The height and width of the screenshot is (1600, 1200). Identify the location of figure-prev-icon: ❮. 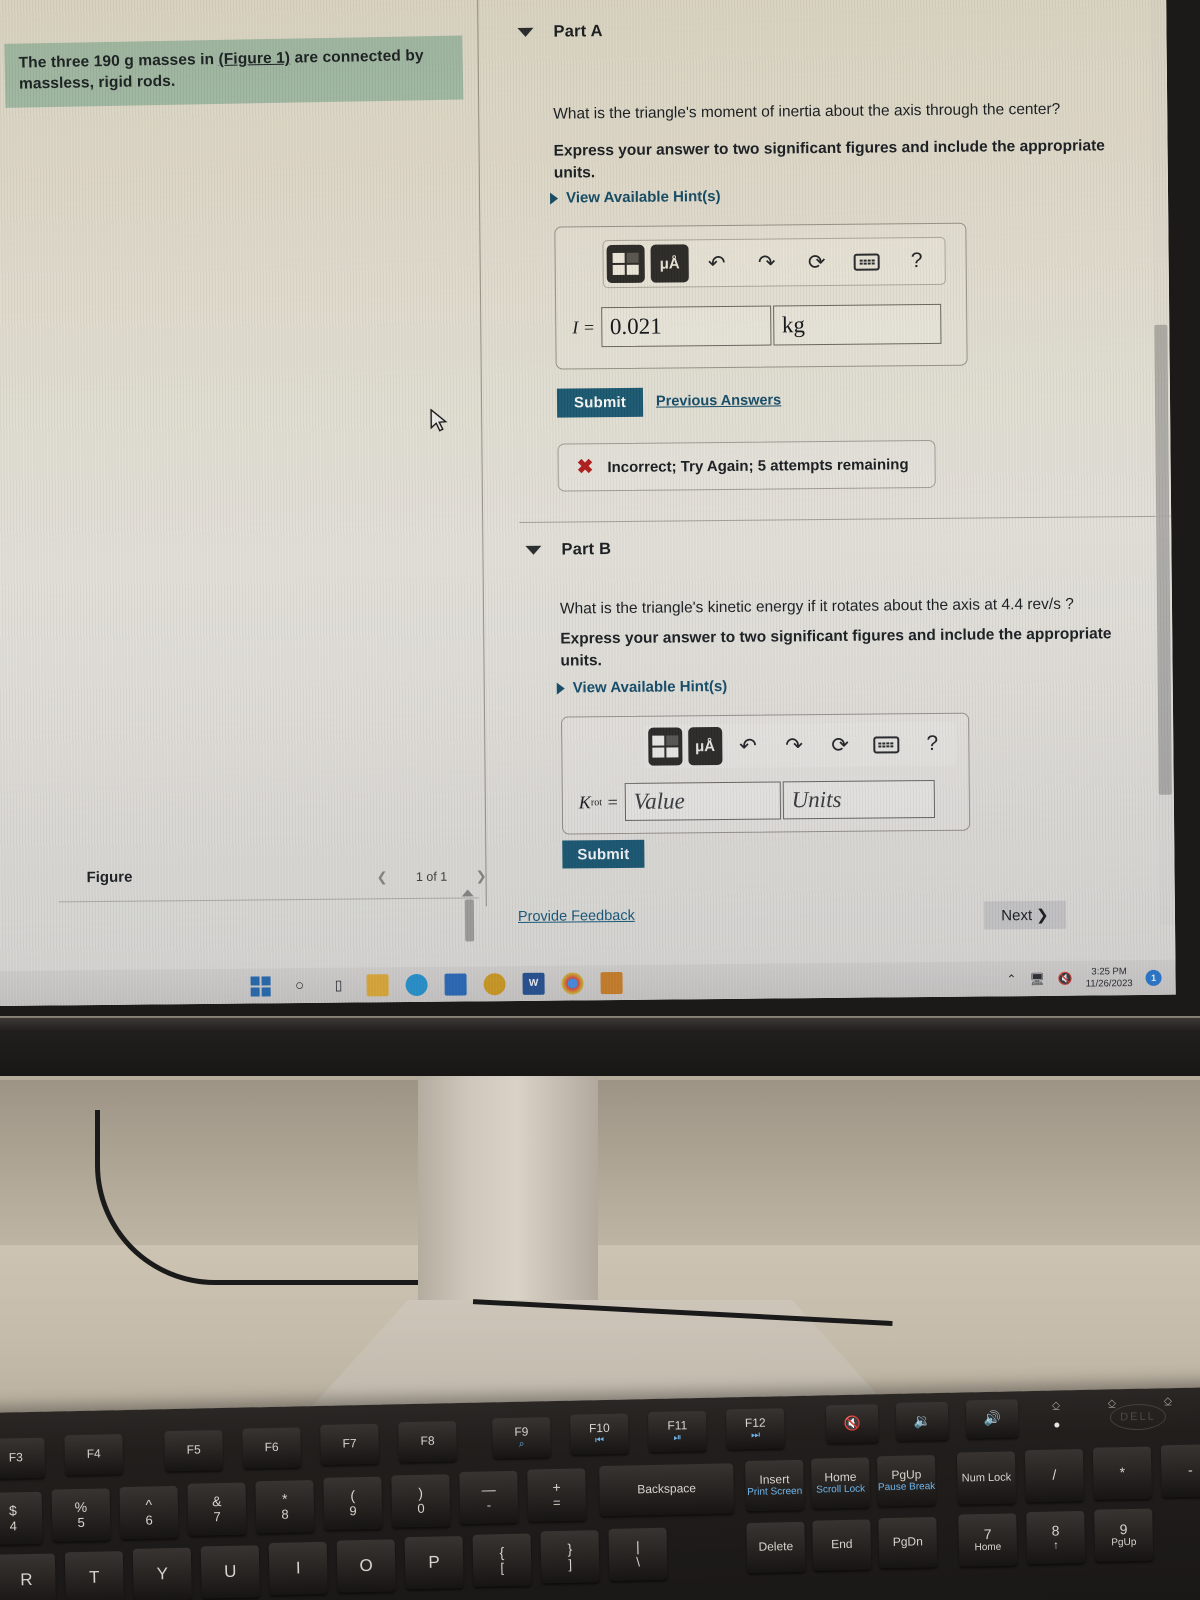
(381, 877).